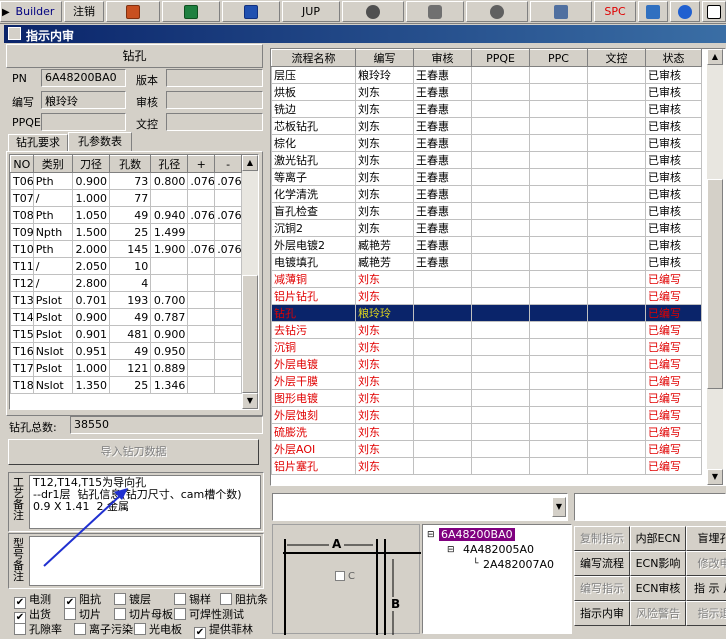 This screenshot has height=639, width=726. I want to click on exit-button, so click(714, 11).